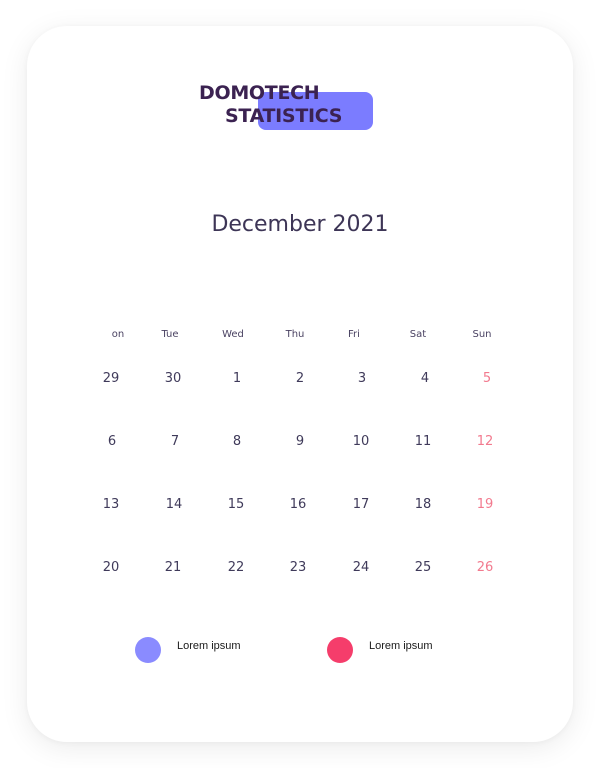 The image size is (600, 768). I want to click on day-cell: 25, so click(423, 568).